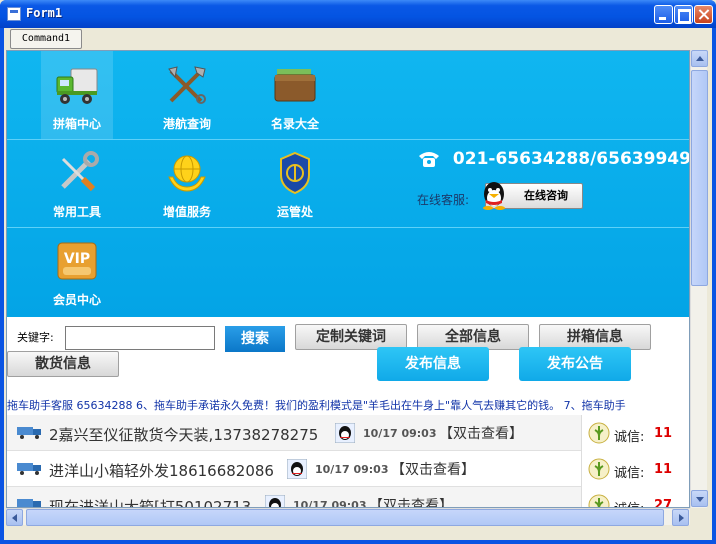 This screenshot has height=544, width=716. I want to click on nav-item-label: 港航查询, so click(186, 124).